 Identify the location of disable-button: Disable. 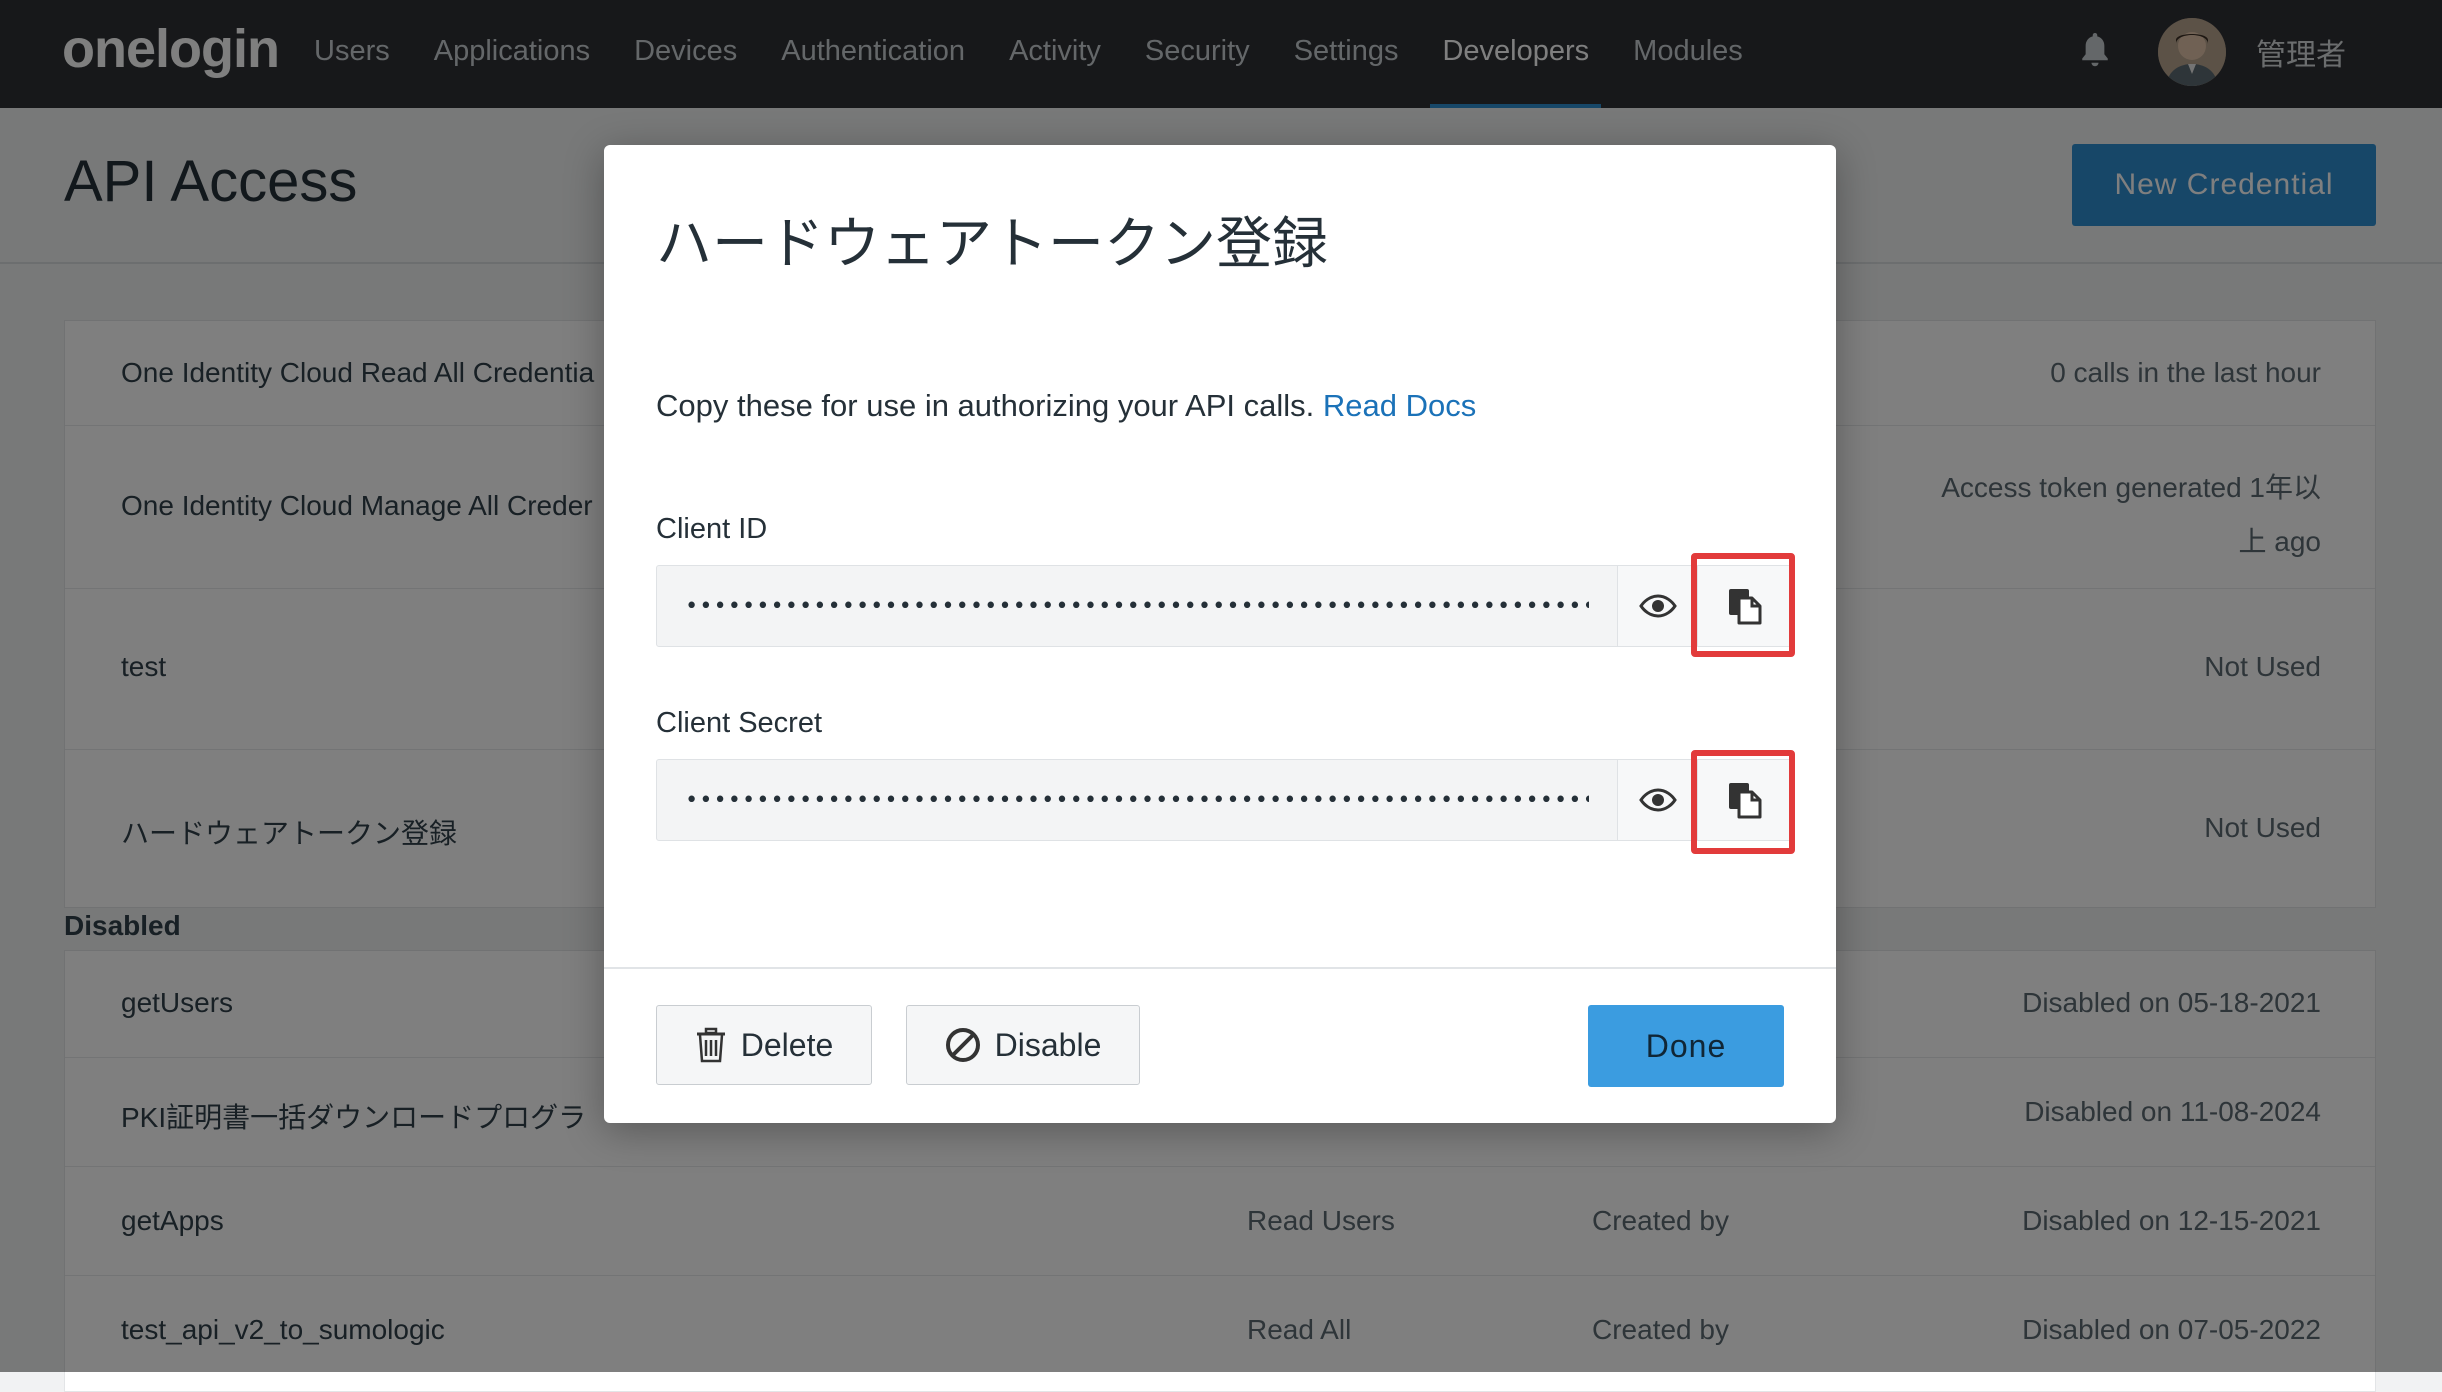
(1023, 1045).